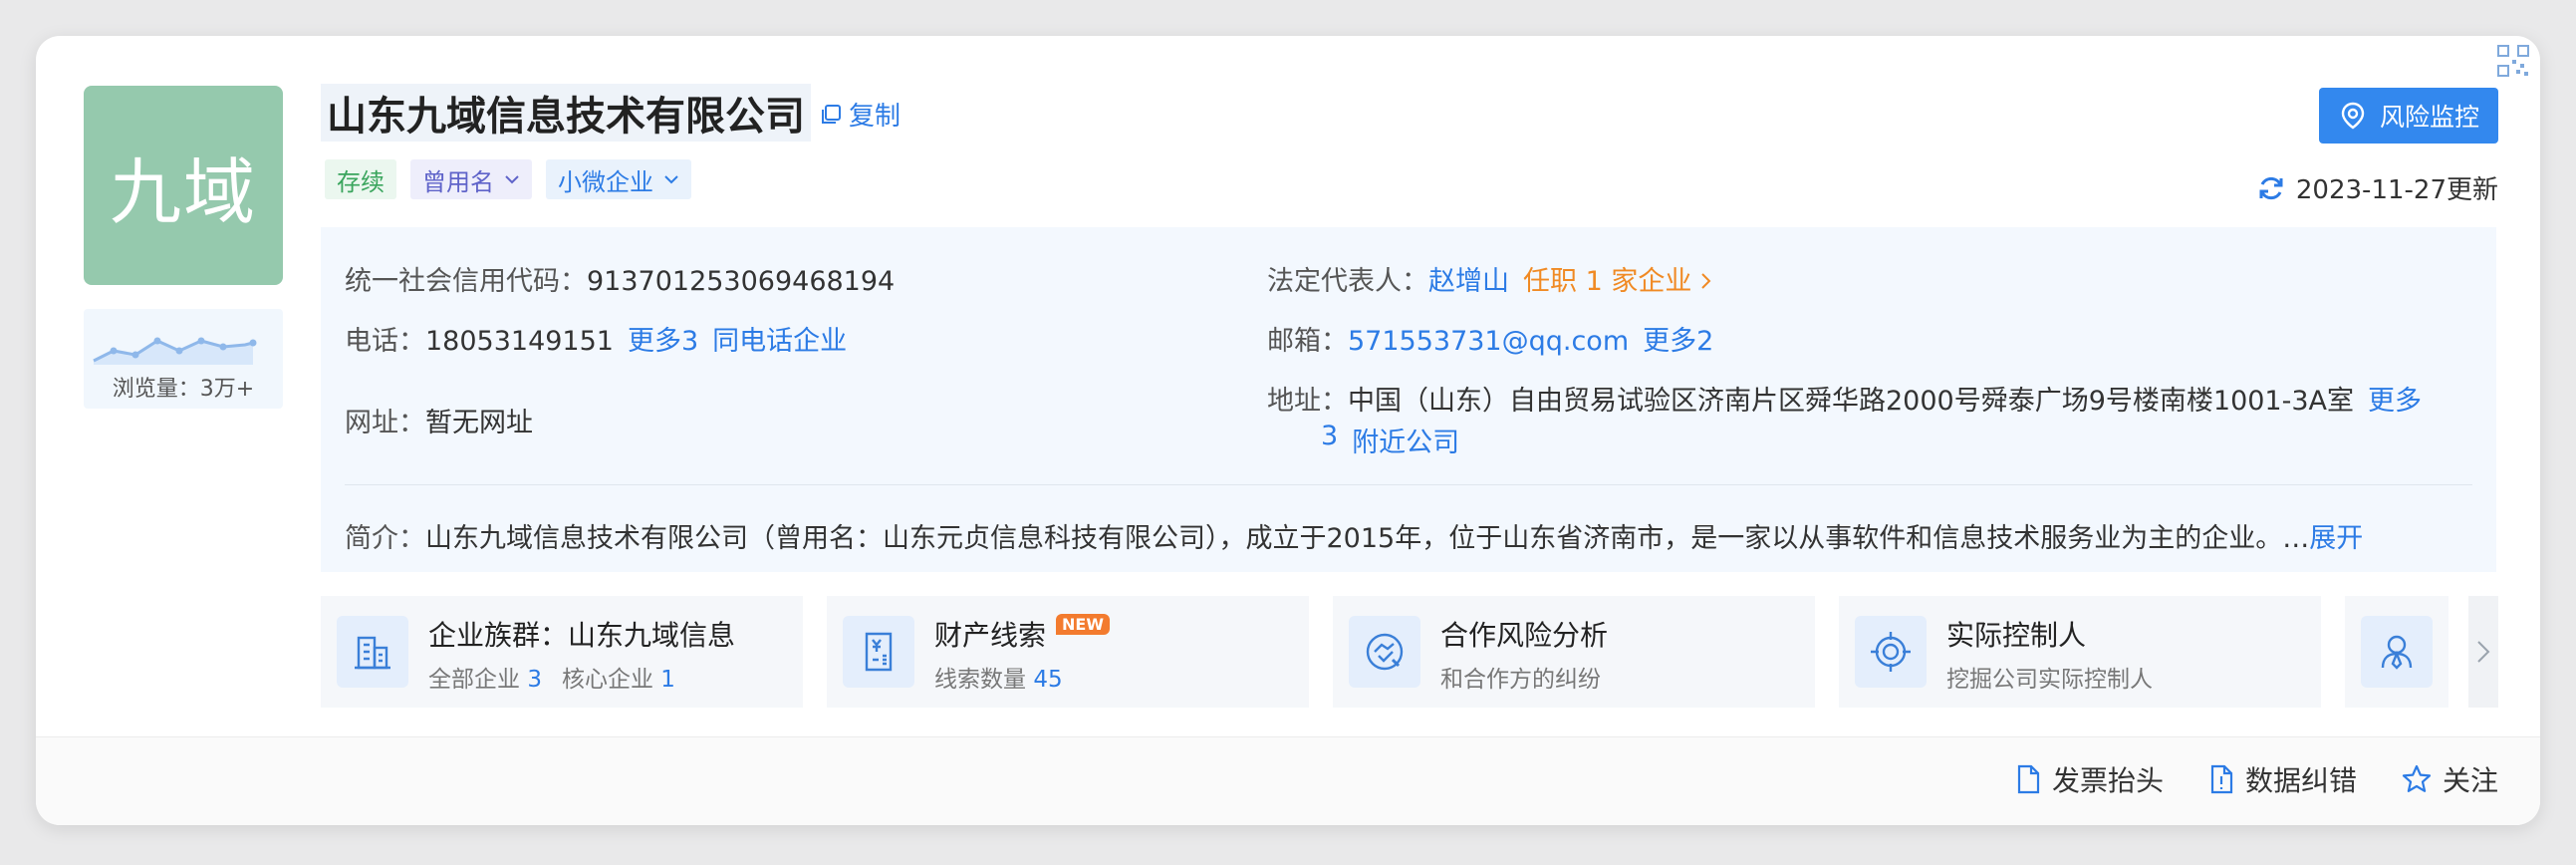  What do you see at coordinates (2396, 190) in the screenshot?
I see `update-date: 2023-11-27更新` at bounding box center [2396, 190].